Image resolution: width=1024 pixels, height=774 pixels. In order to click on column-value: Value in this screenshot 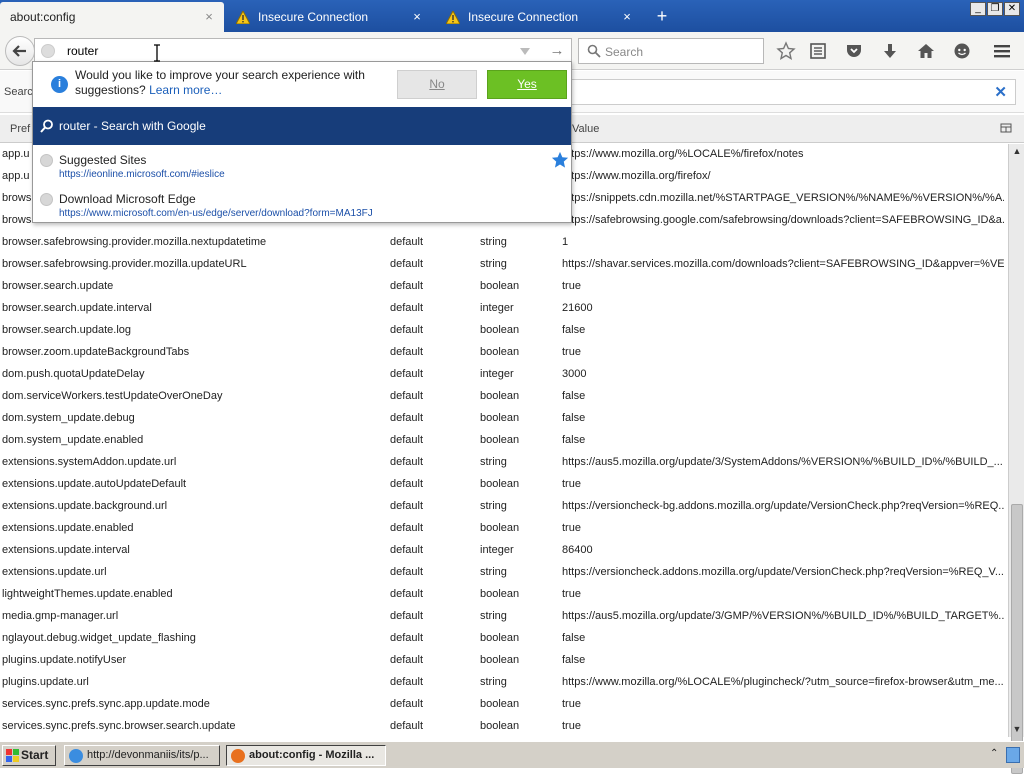, I will do `click(585, 129)`.